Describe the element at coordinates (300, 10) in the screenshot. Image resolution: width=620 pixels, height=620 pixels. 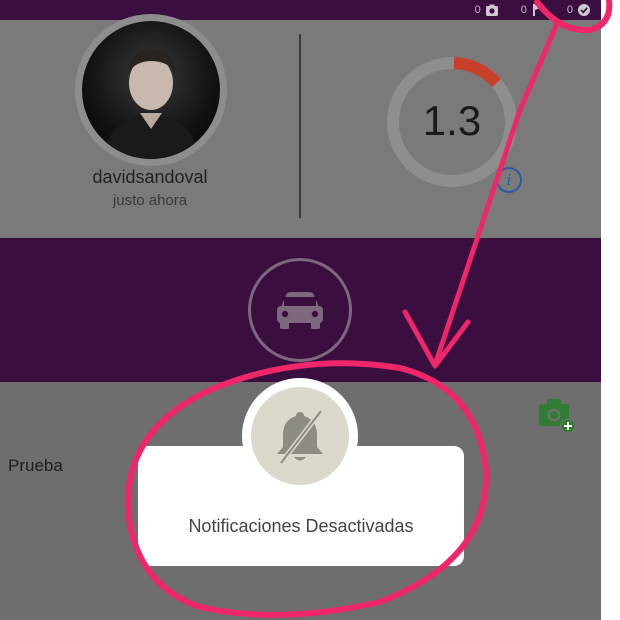
I see `top-bar: 0 0 0` at that location.